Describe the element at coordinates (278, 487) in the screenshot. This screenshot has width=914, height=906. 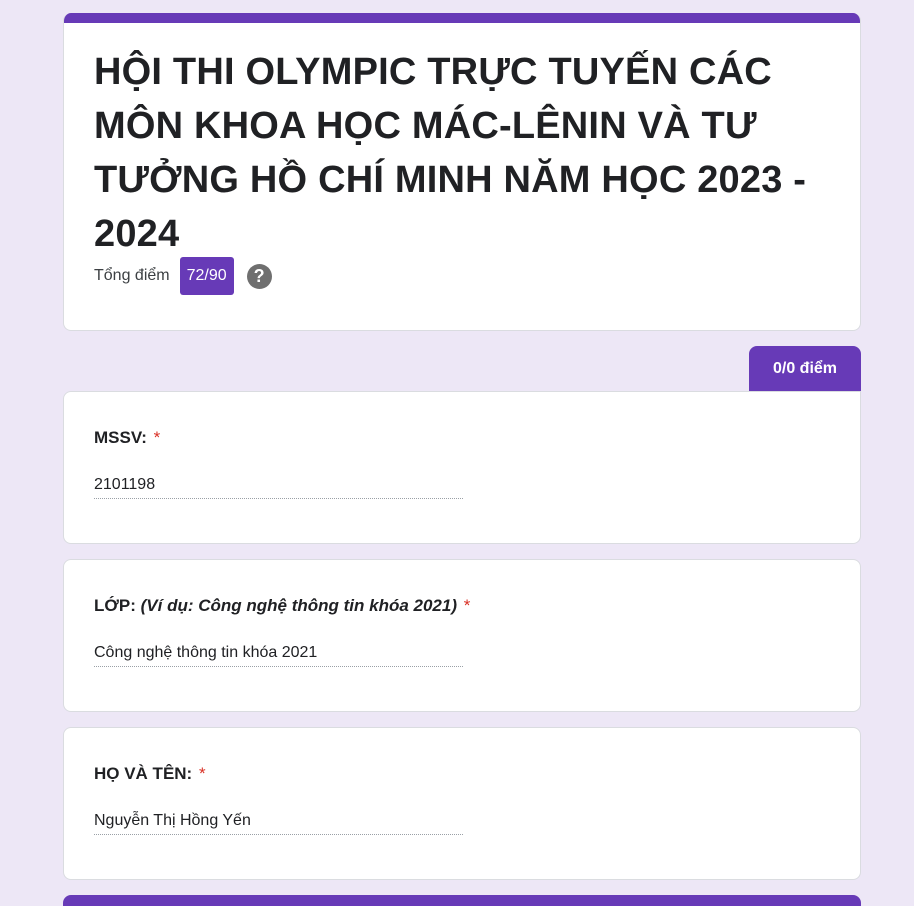
I see `answer-text-mssv: 2101198` at that location.